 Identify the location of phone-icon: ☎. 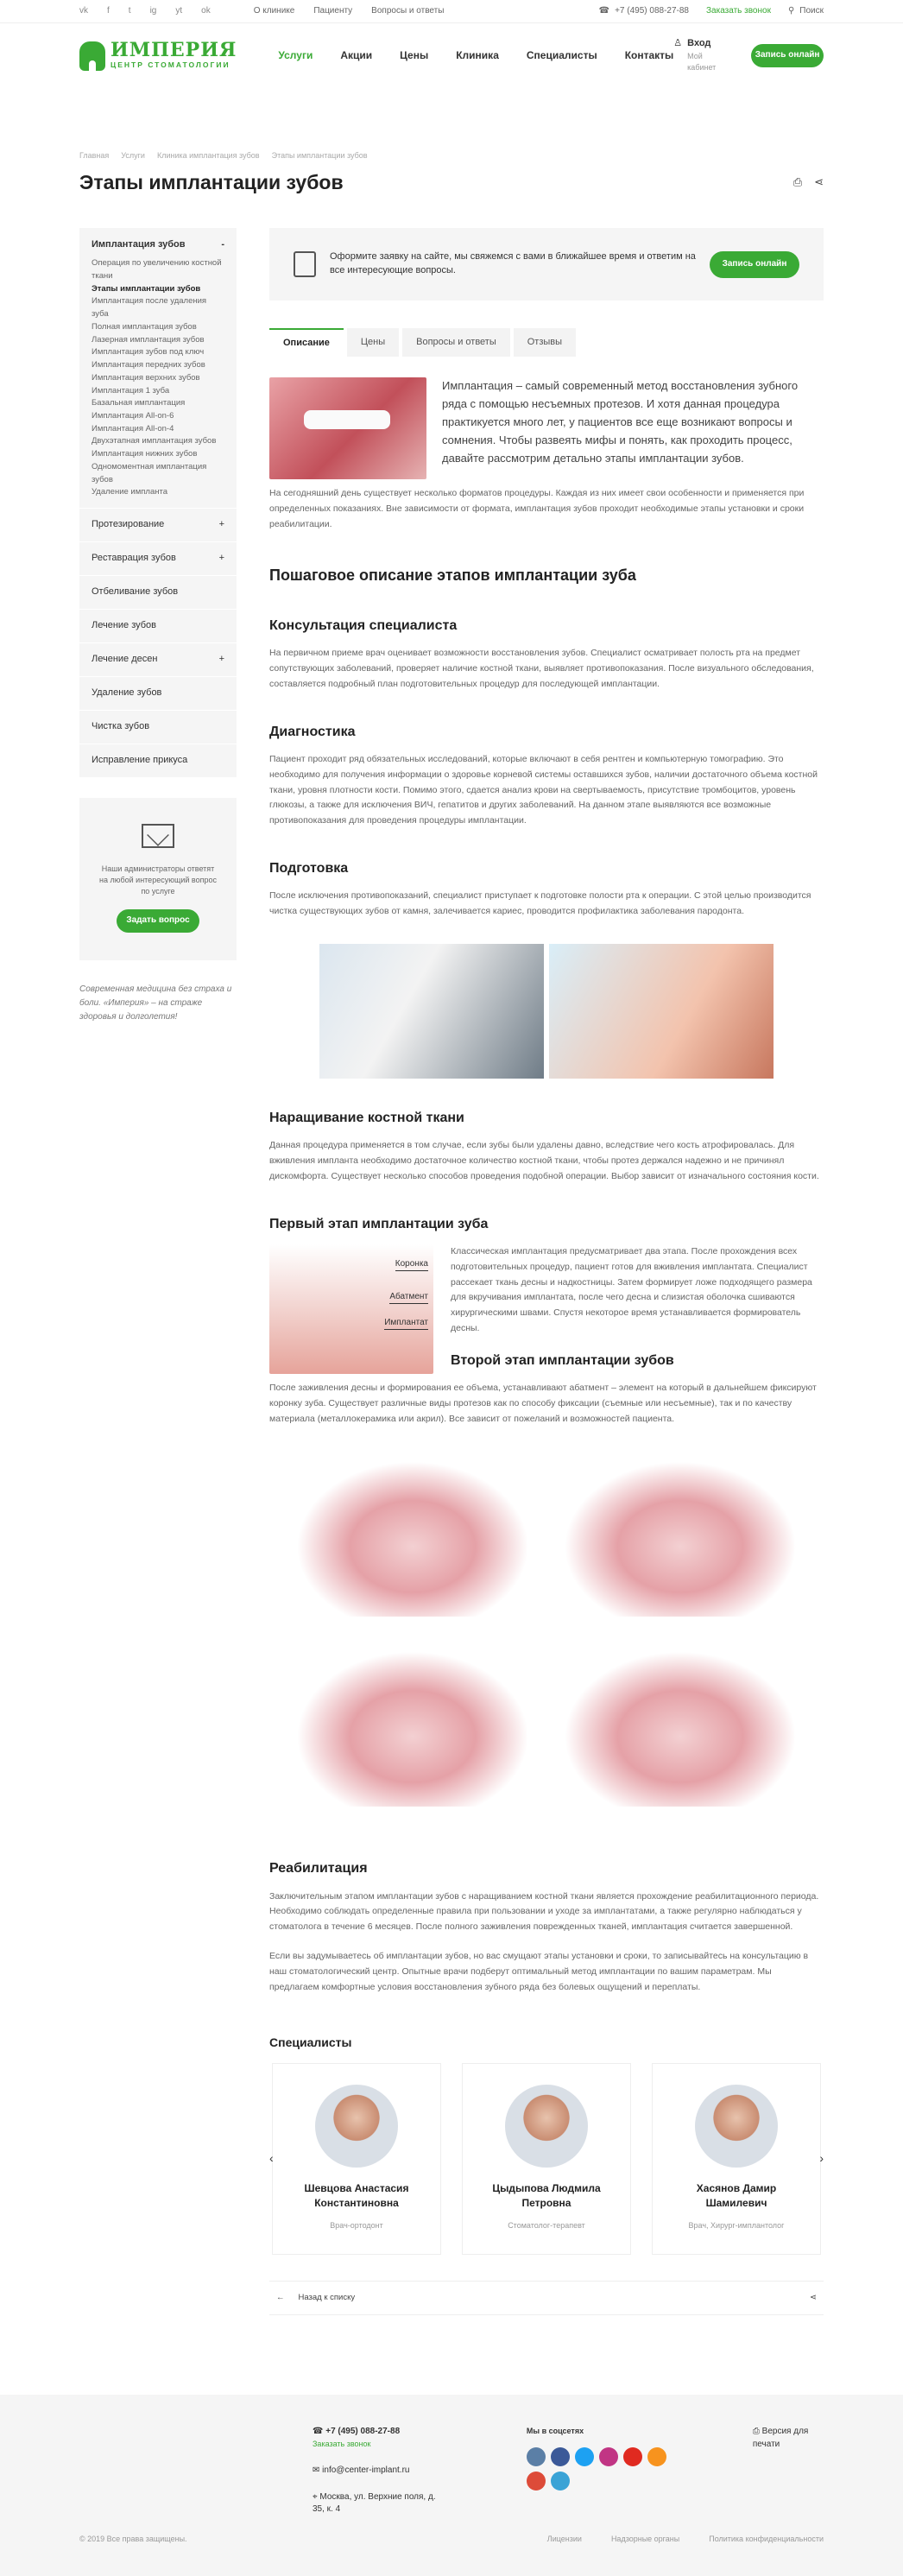
(604, 10).